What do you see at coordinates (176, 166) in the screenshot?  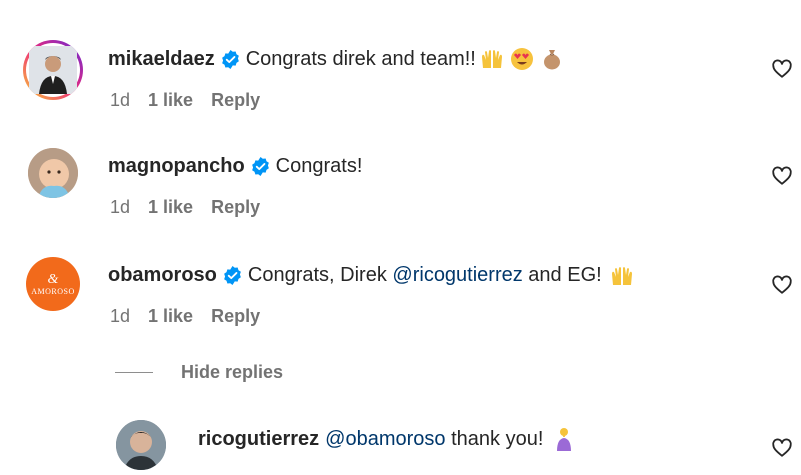 I see `username: magnopancho` at bounding box center [176, 166].